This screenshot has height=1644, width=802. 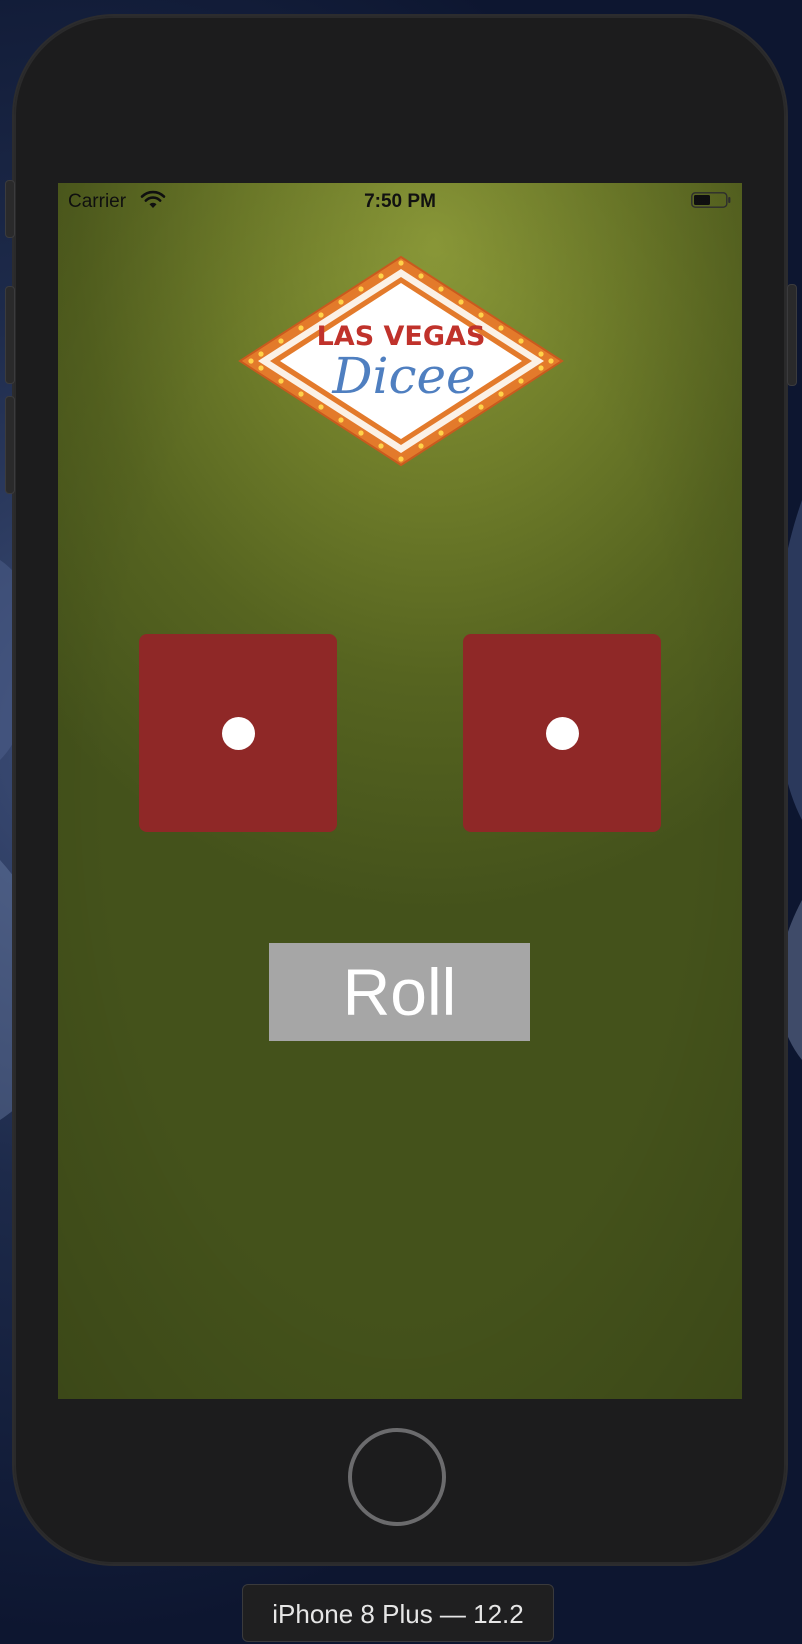 What do you see at coordinates (397, 1477) in the screenshot?
I see `home-button` at bounding box center [397, 1477].